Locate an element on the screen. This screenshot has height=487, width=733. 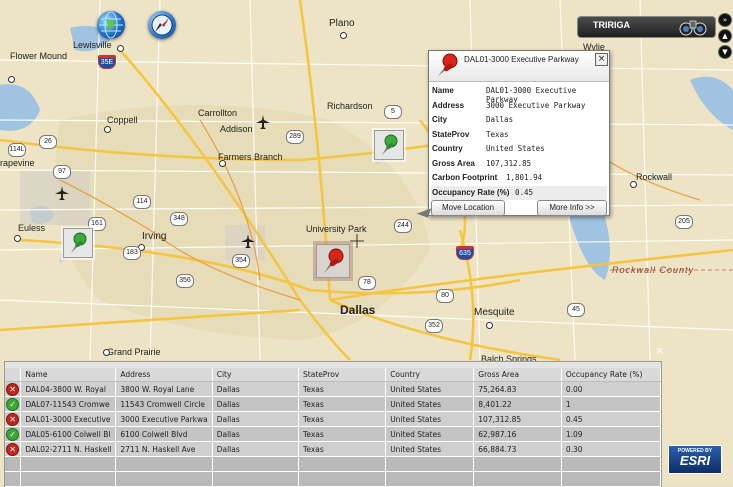
highway-shield: 78 is located at coordinates (367, 283).